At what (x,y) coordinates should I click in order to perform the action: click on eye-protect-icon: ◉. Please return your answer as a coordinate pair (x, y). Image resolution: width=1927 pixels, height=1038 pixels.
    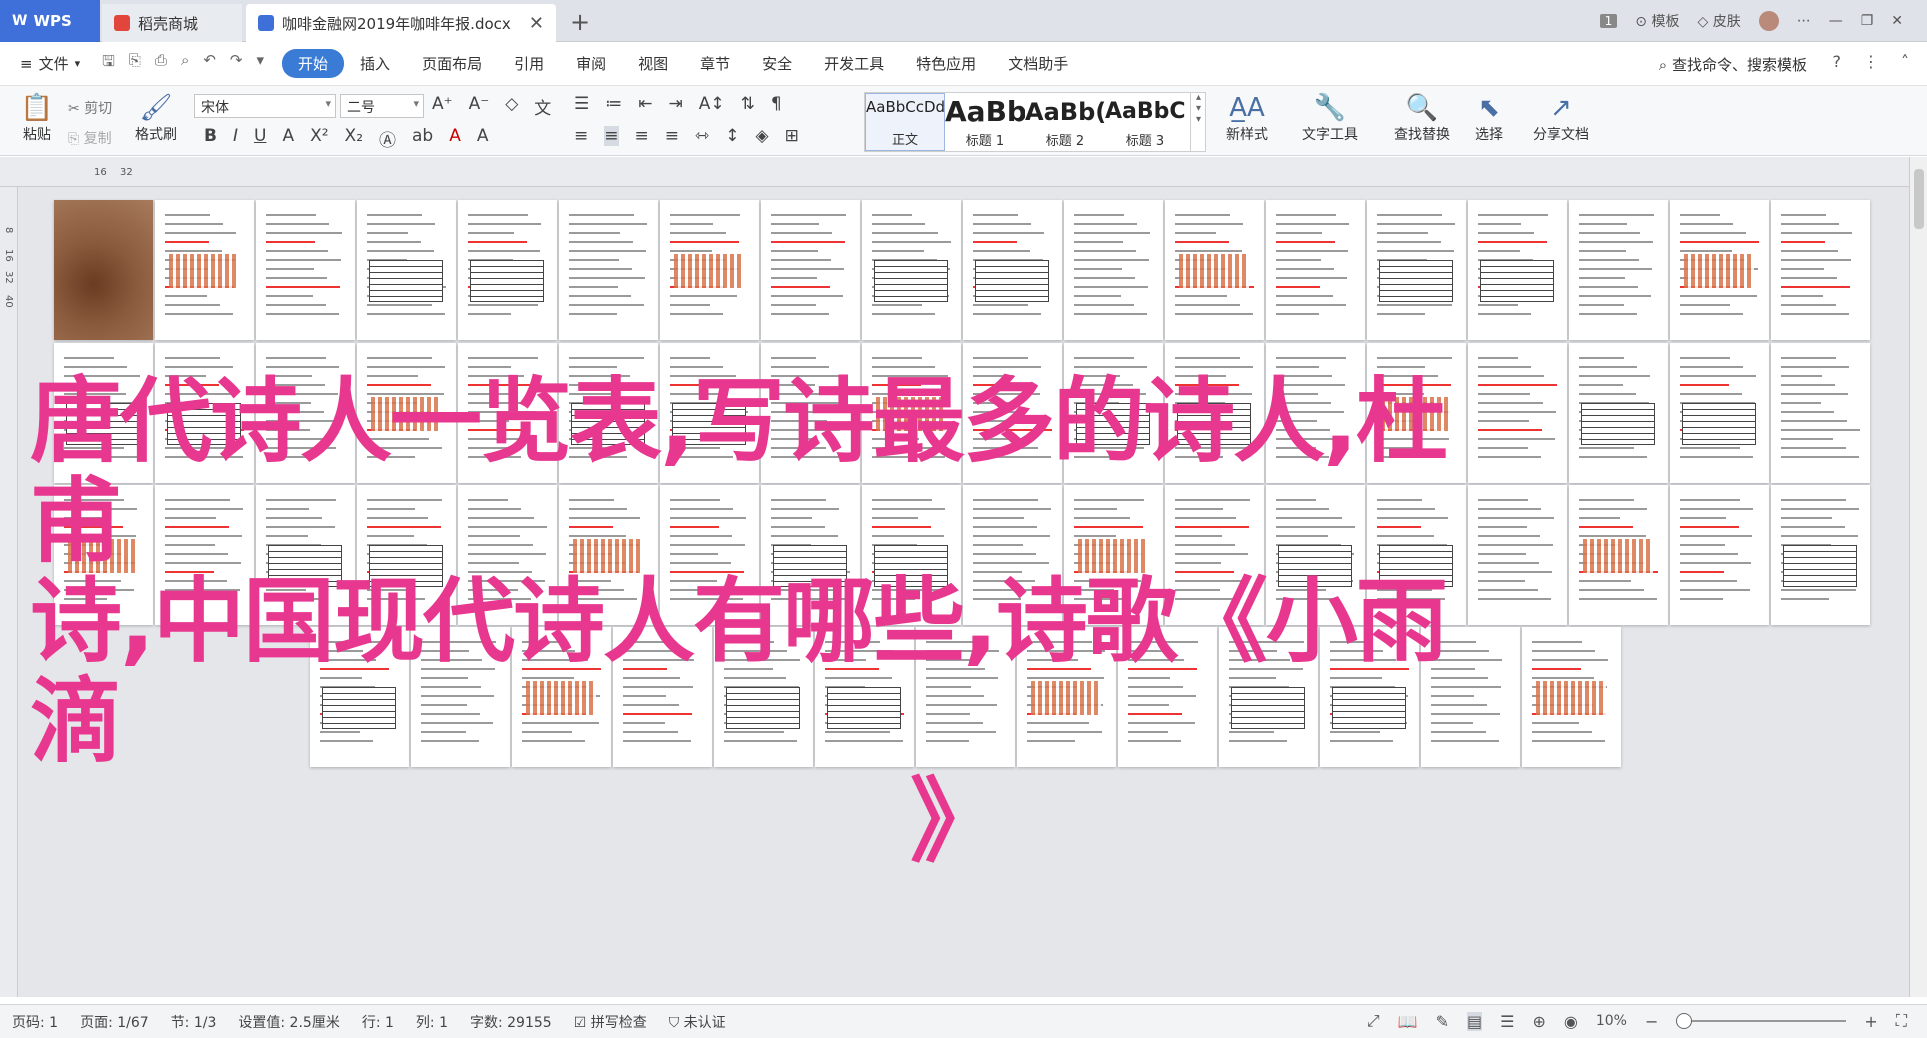
    Looking at the image, I should click on (1571, 1021).